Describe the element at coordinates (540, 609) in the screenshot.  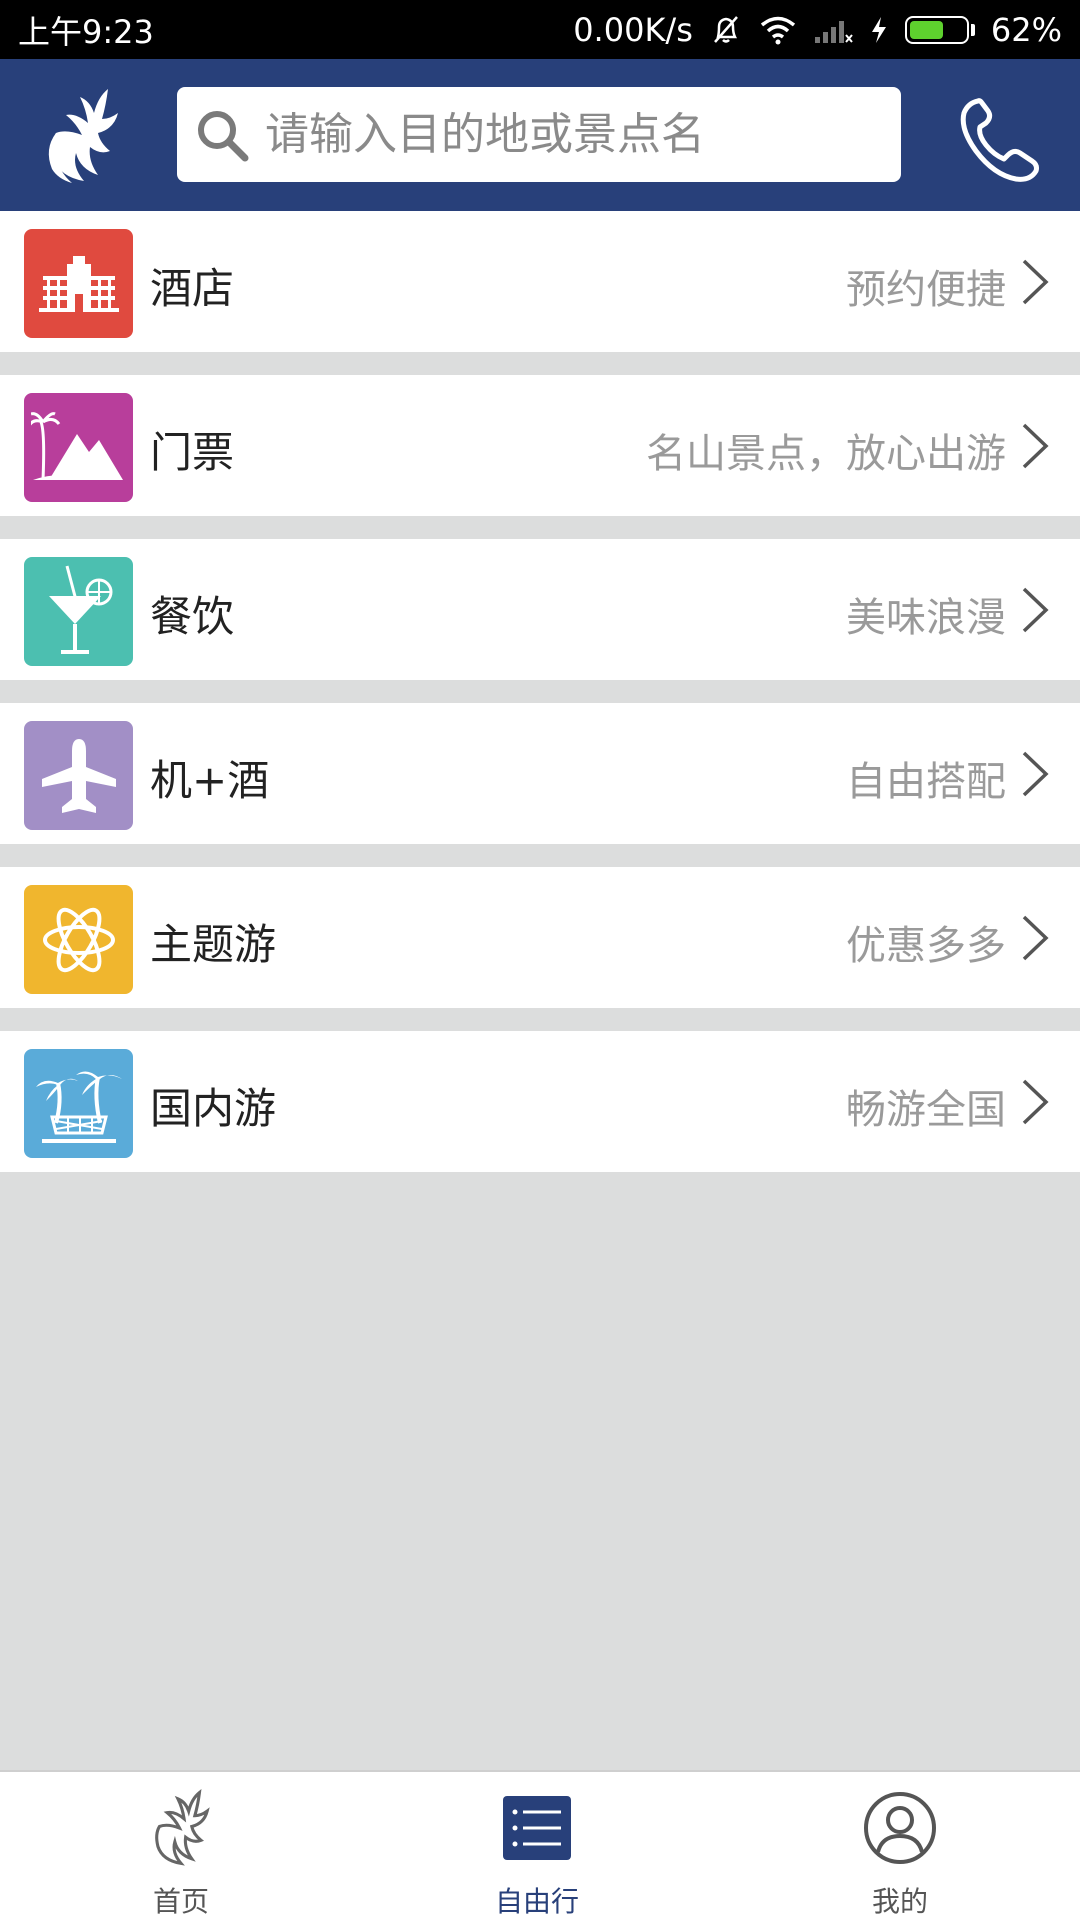
I see `category-row-dining: 餐饮 美味浪漫` at that location.